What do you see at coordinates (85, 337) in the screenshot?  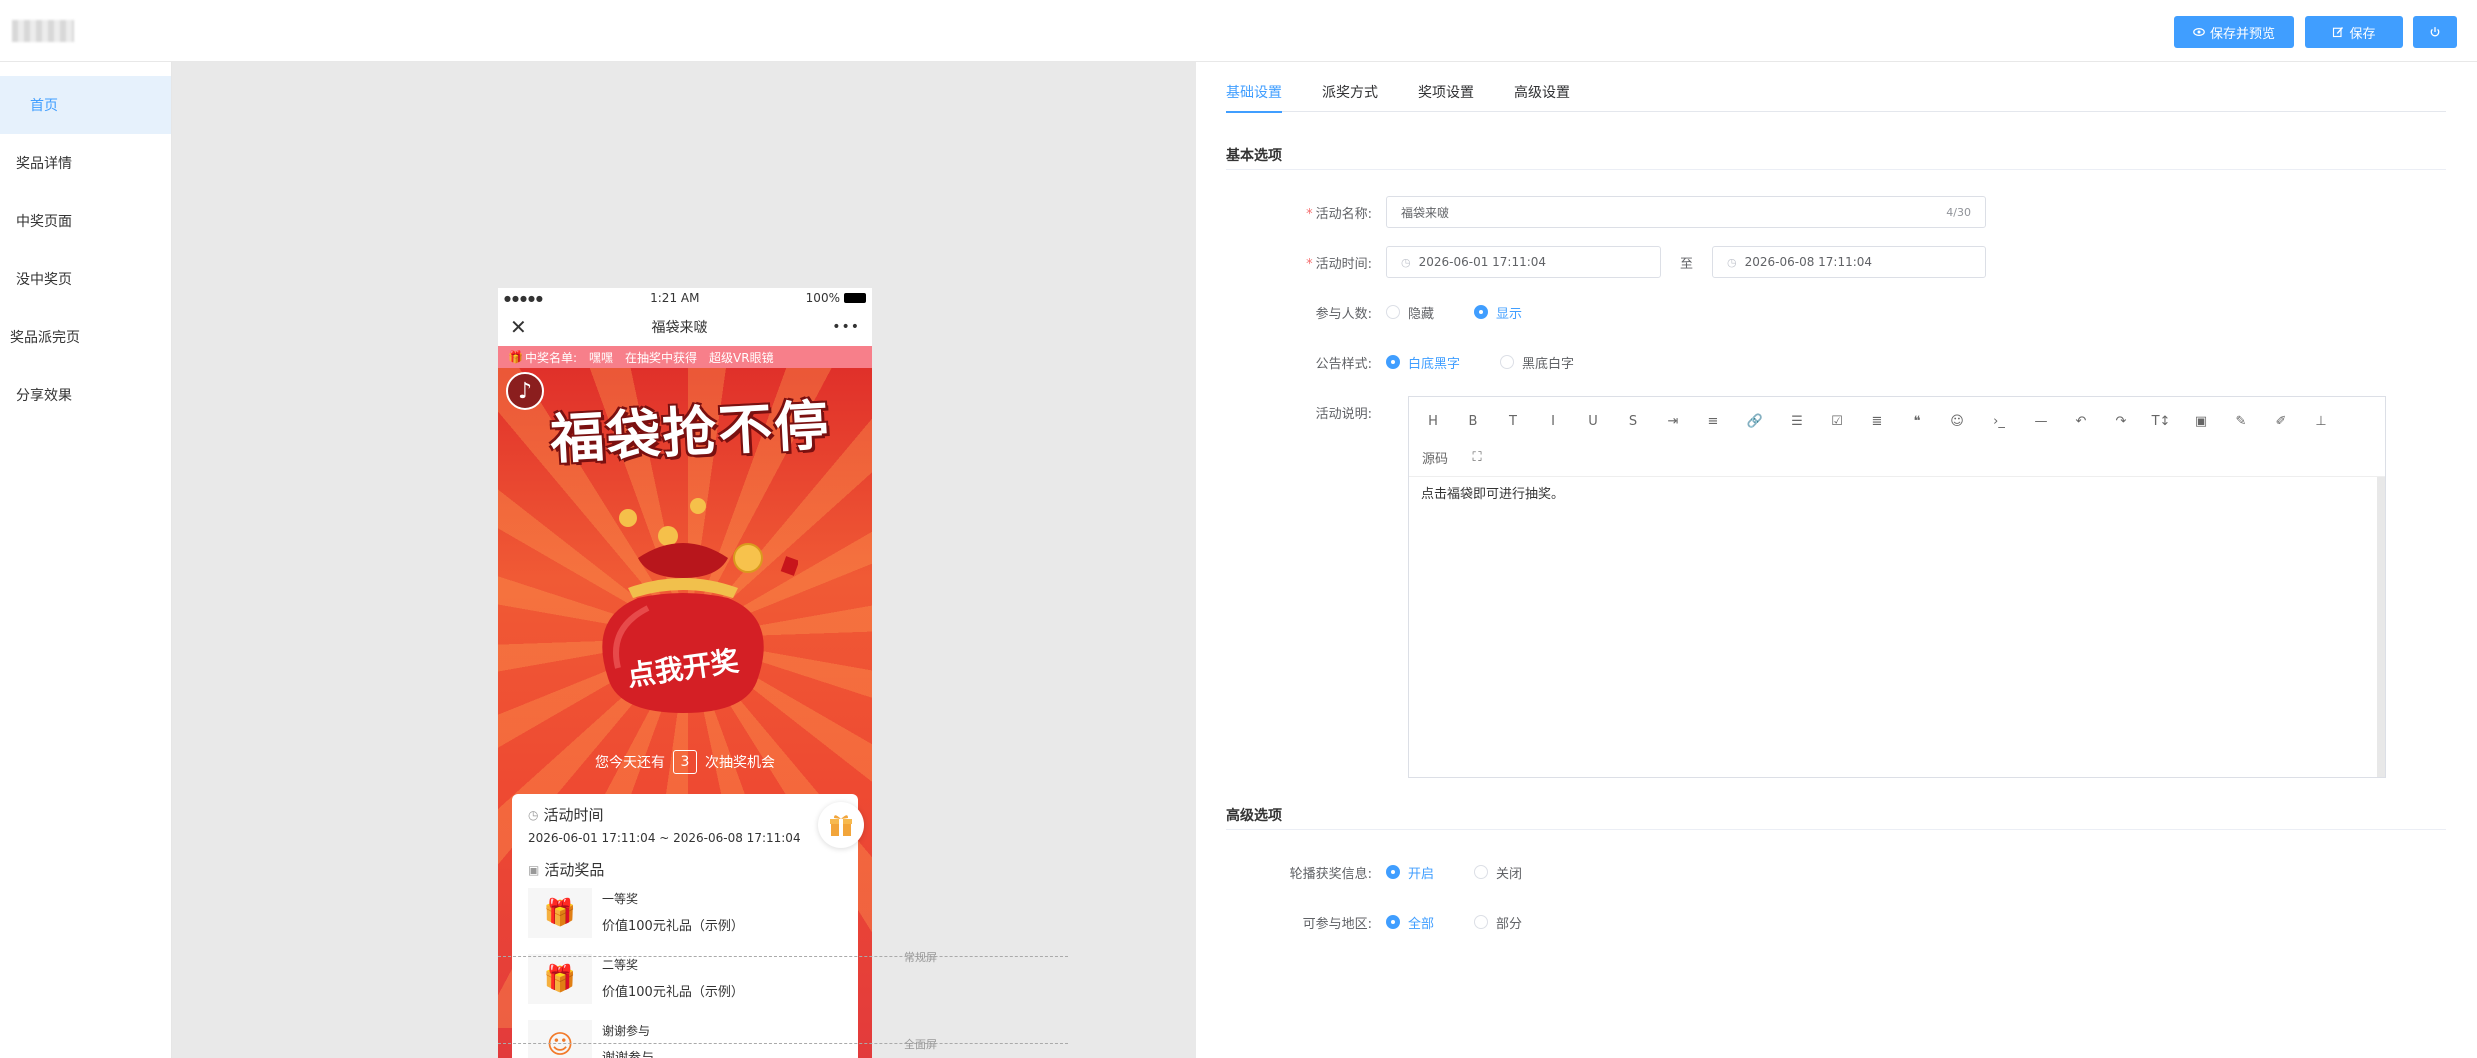 I see `sidebar-item-prize-out-page: 奖品派完页` at bounding box center [85, 337].